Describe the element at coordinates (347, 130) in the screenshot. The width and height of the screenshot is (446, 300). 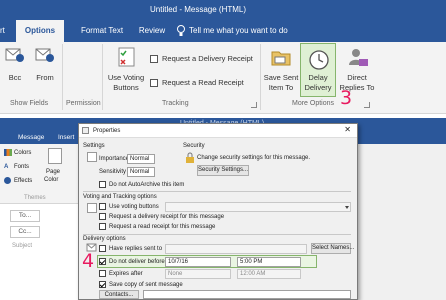
I see `close-icon: ✕` at that location.